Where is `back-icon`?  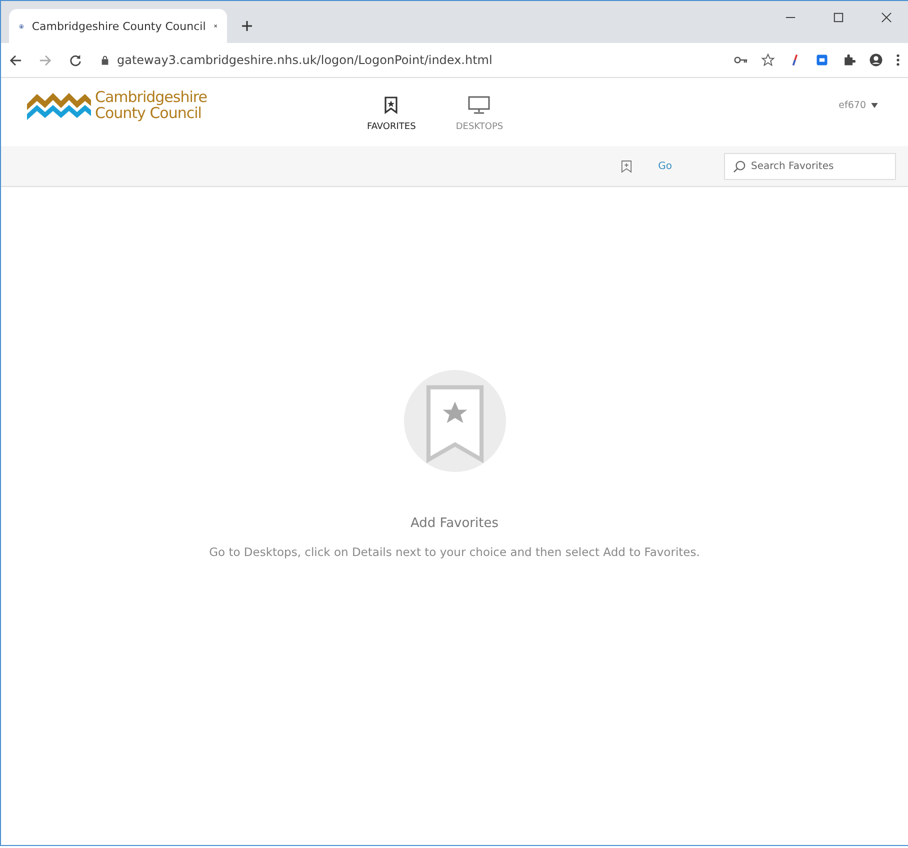 back-icon is located at coordinates (15, 60).